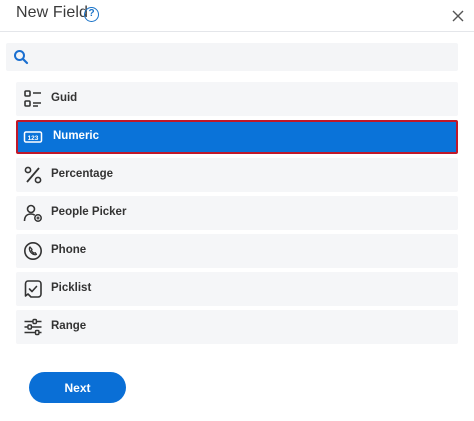  Describe the element at coordinates (458, 16) in the screenshot. I see `close-icon` at that location.